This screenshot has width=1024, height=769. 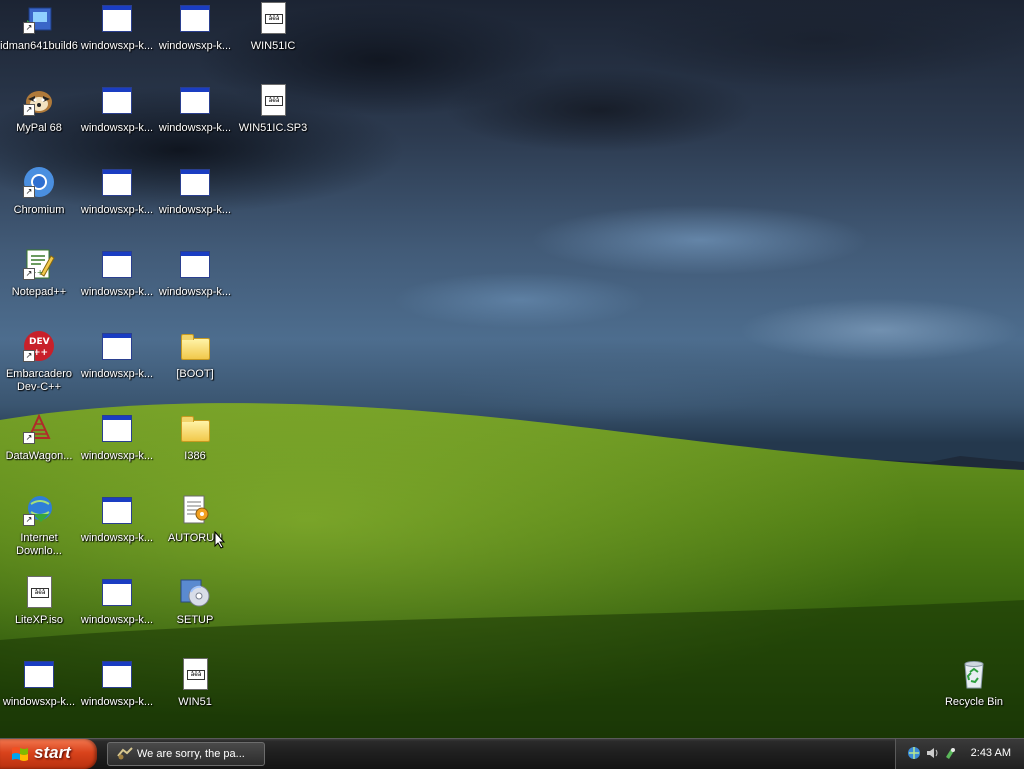 I want to click on notepadpp-icon: ++ ↗, so click(x=39, y=264).